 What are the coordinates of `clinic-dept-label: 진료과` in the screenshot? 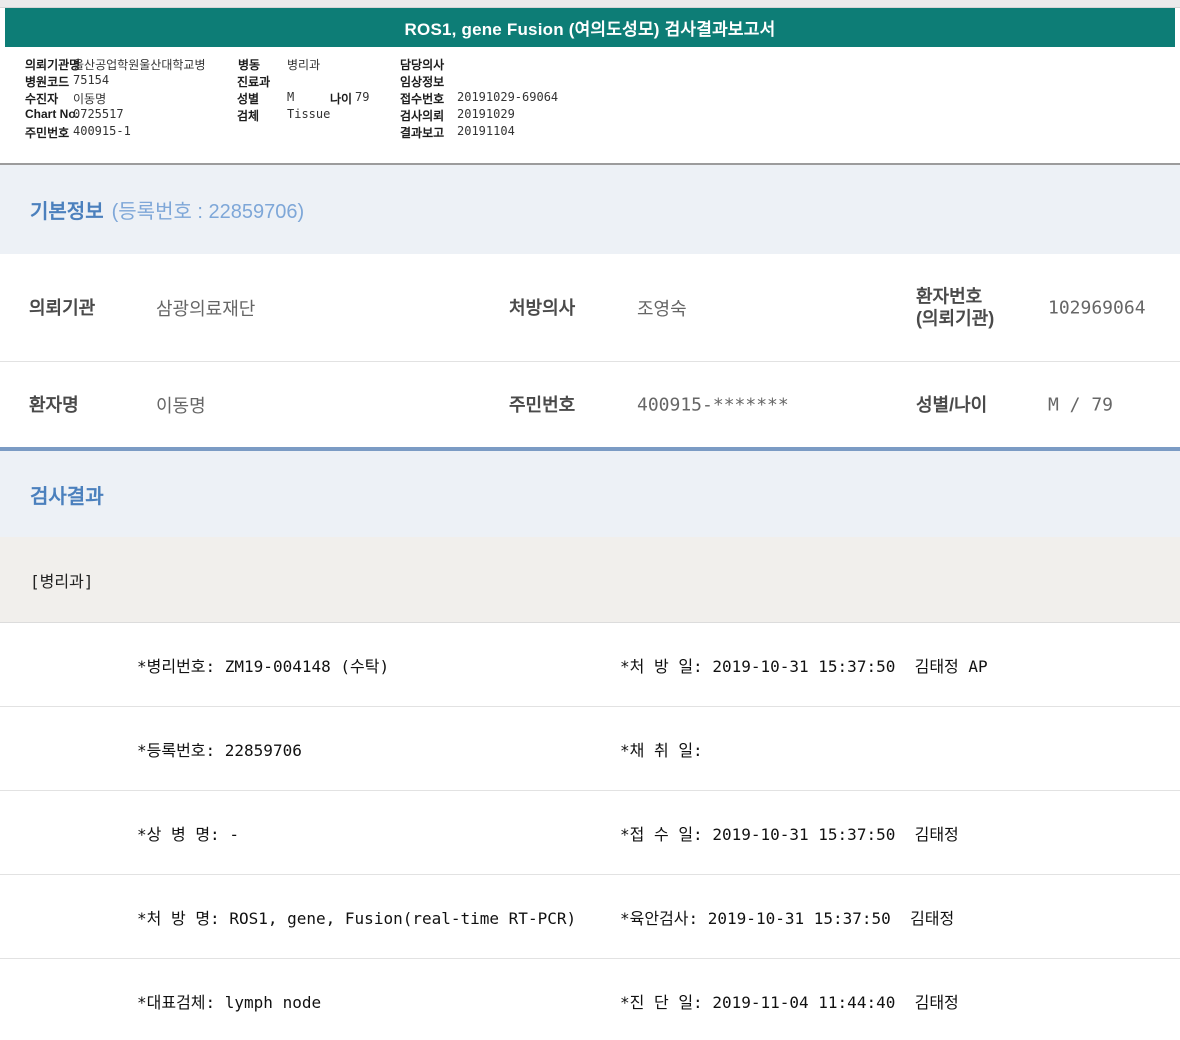 It's located at (254, 82).